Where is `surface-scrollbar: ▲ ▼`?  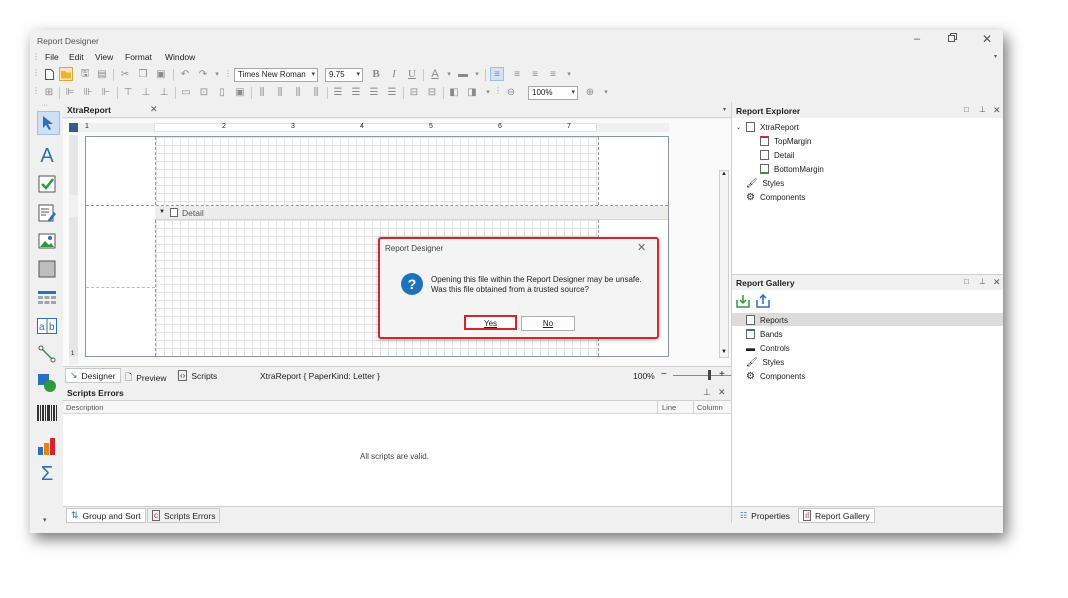
surface-scrollbar: ▲ ▼ is located at coordinates (724, 264).